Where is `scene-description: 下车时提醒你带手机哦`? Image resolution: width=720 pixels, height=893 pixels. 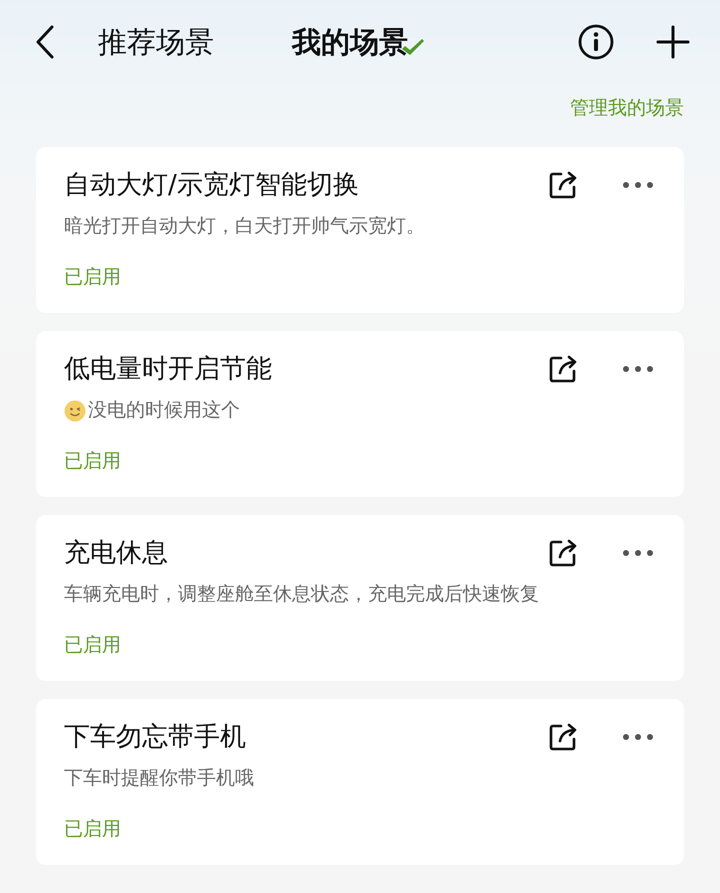 scene-description: 下车时提醒你带手机哦 is located at coordinates (159, 779).